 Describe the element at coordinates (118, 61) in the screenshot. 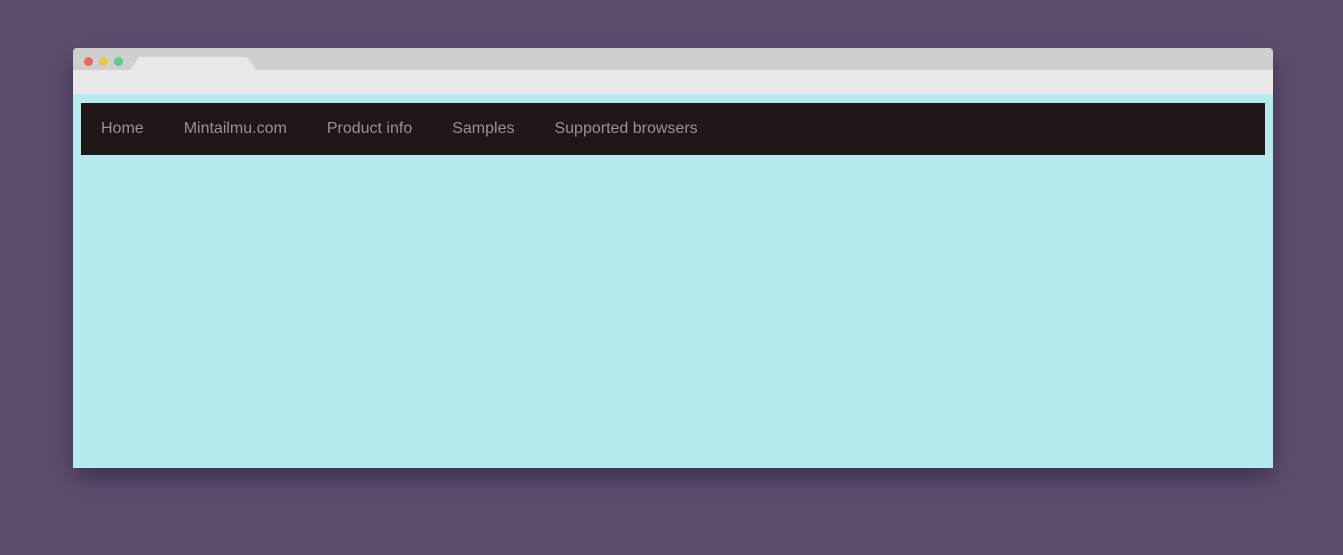

I see `maximize-window-button` at that location.